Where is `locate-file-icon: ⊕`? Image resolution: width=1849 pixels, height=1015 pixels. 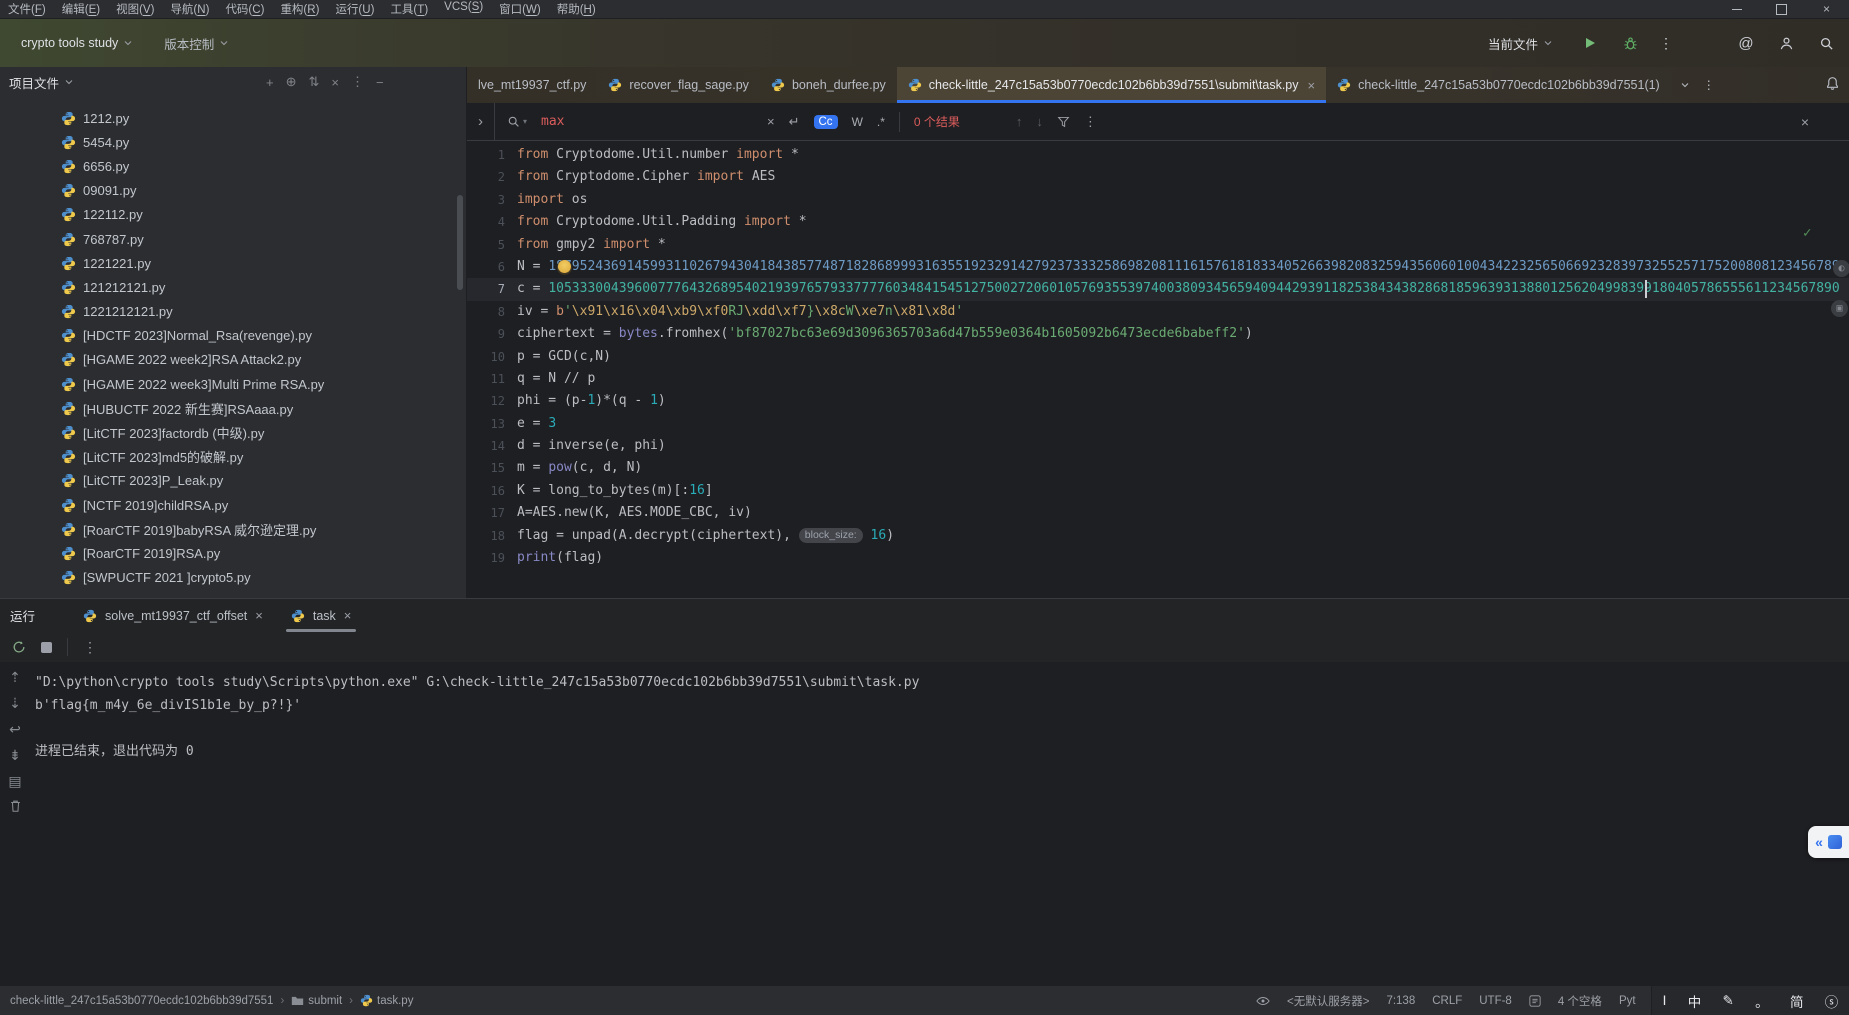 locate-file-icon: ⊕ is located at coordinates (291, 82).